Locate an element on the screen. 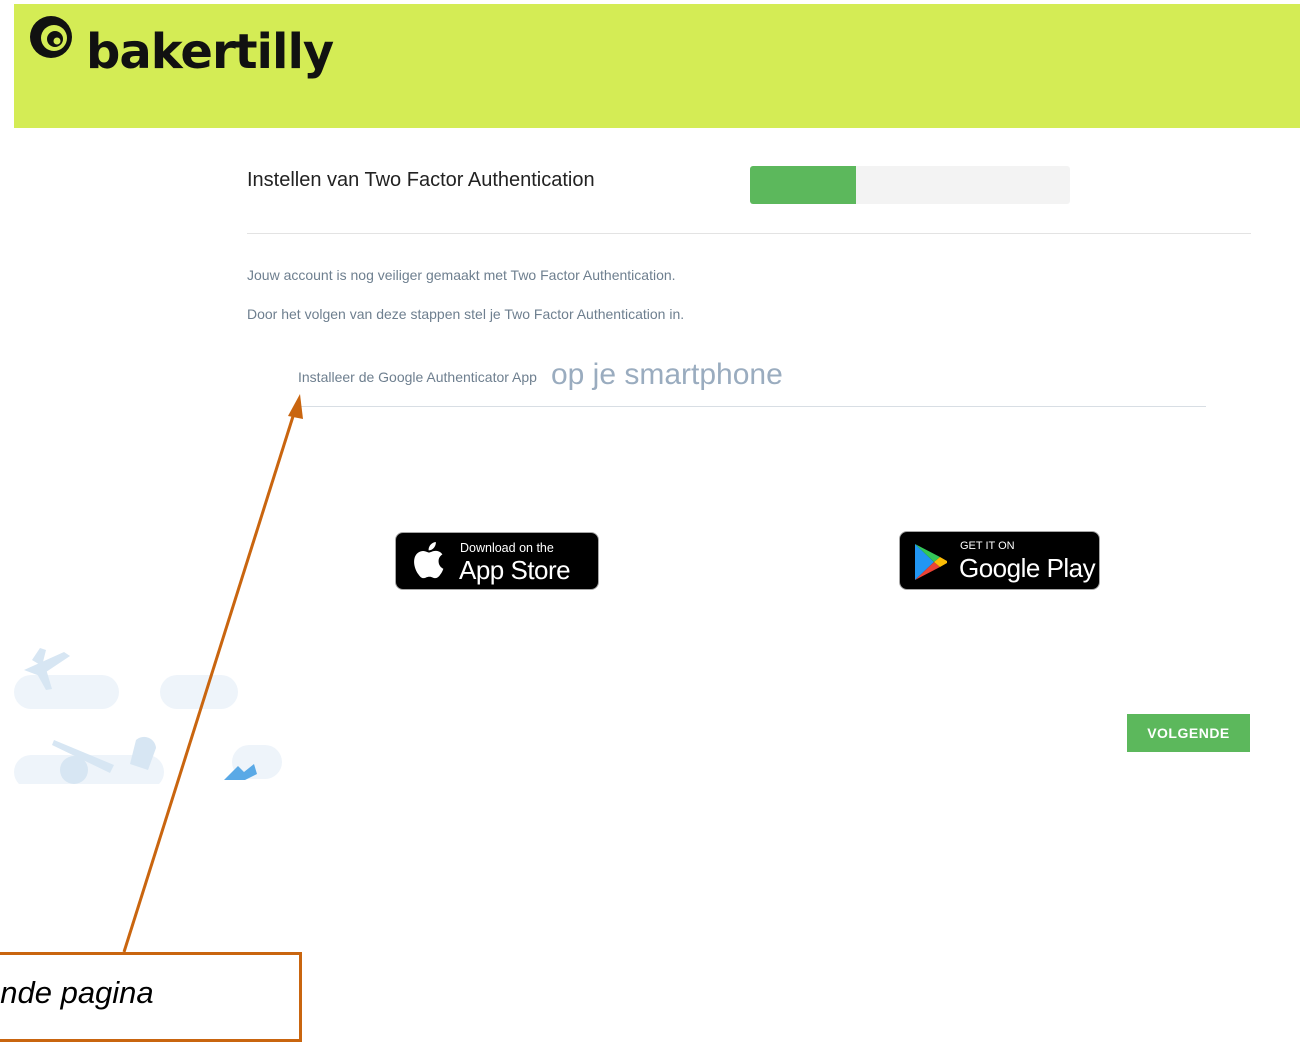 The width and height of the screenshot is (1314, 1042). annotation-arrow is located at coordinates (212, 673).